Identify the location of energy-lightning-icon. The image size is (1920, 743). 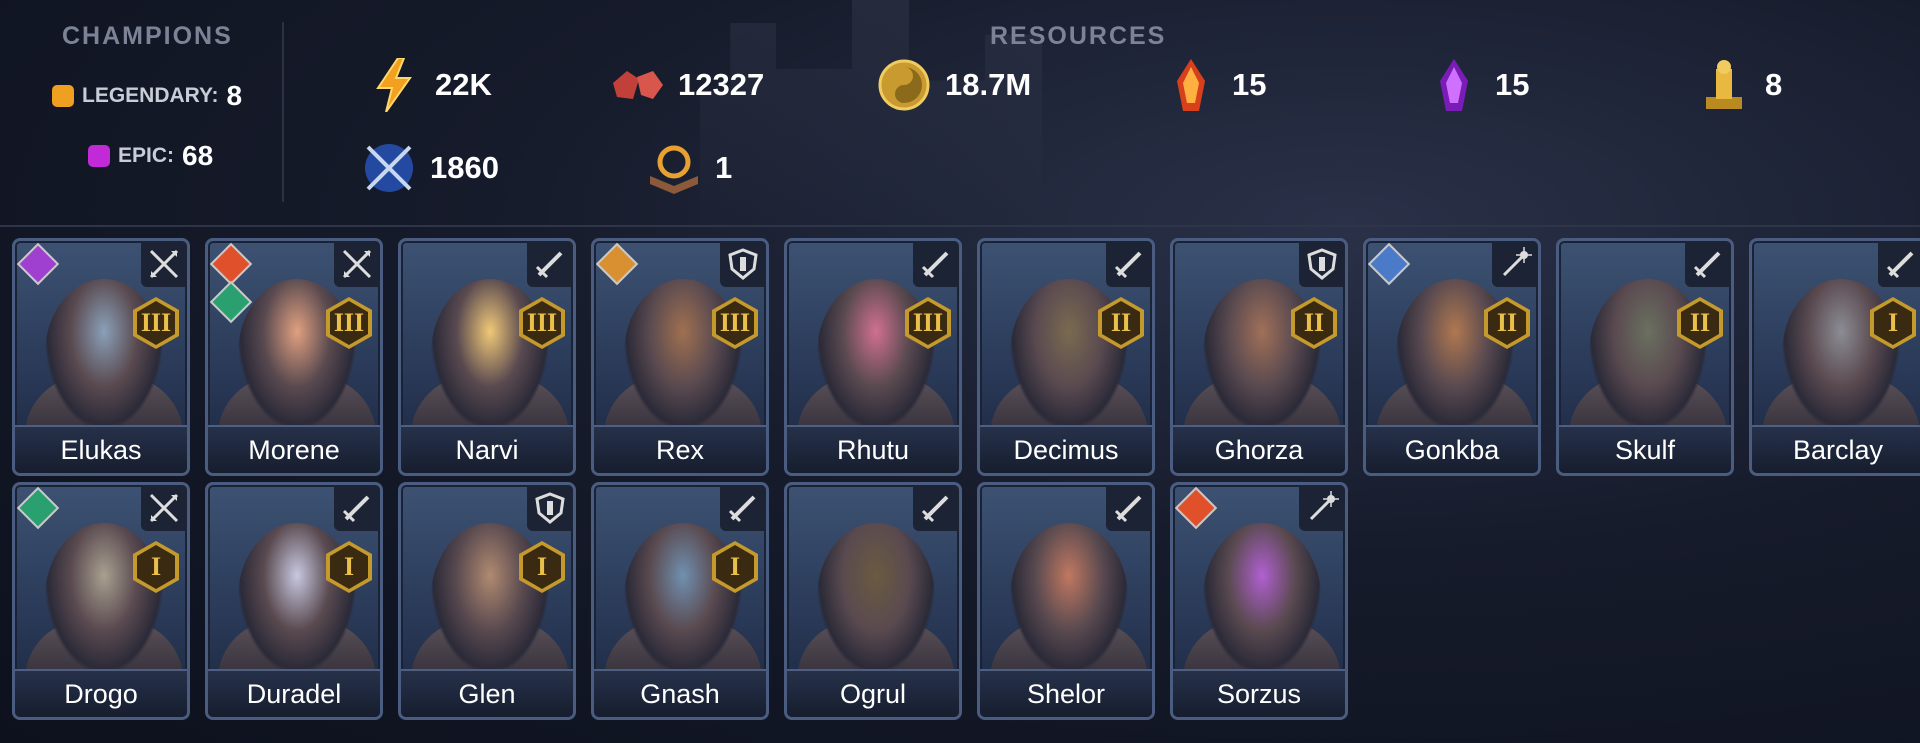
(394, 85).